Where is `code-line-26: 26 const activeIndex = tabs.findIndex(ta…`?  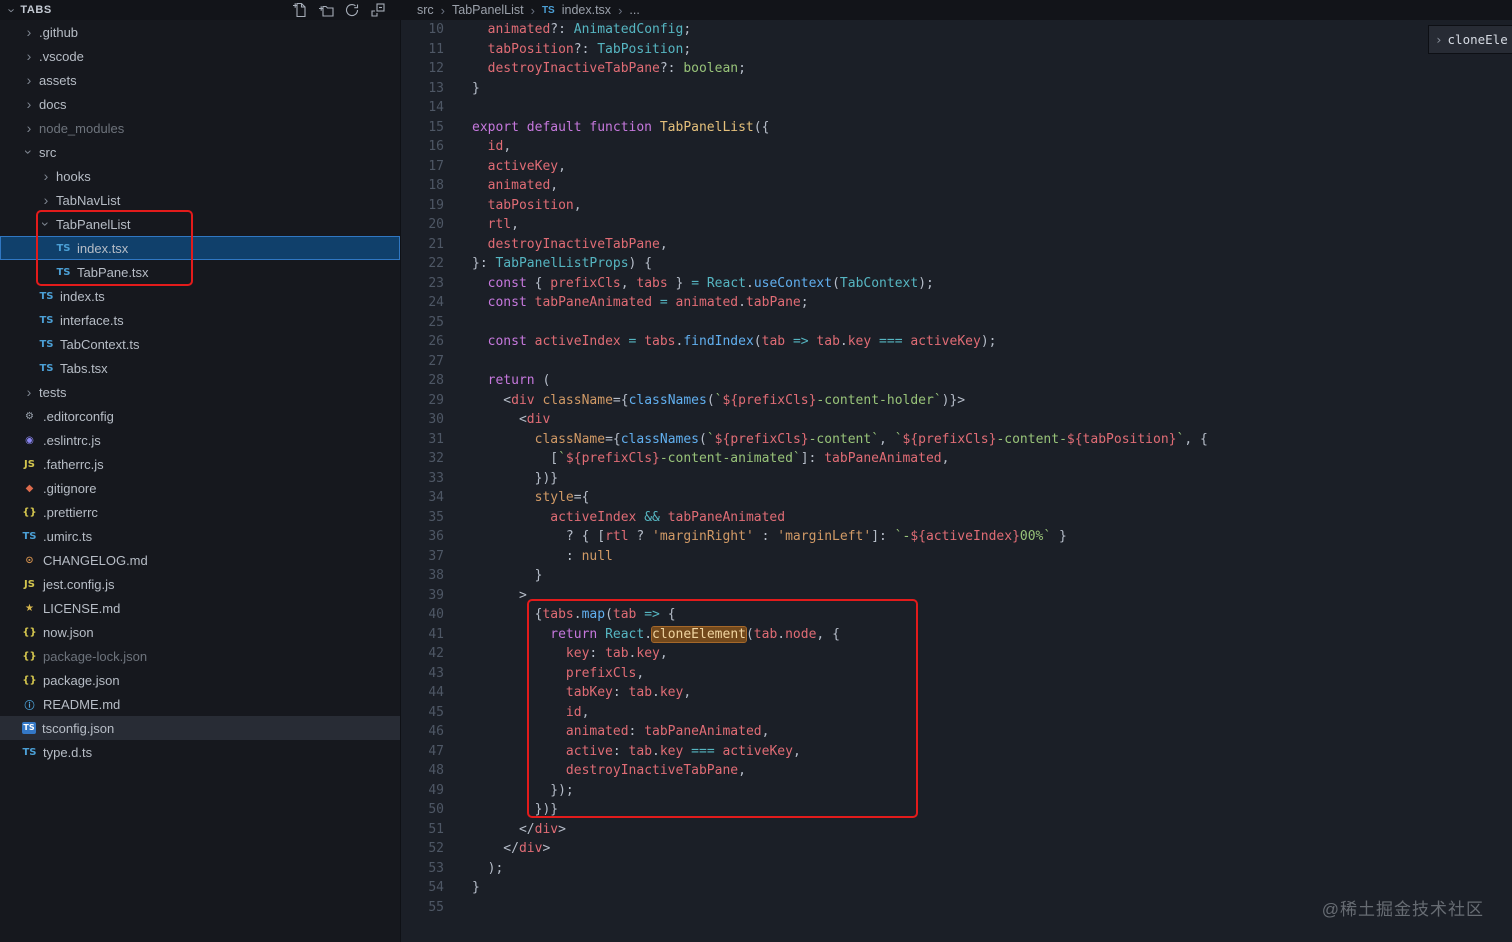
code-line-26: 26 const activeIndex = tabs.findIndex(ta… is located at coordinates (956, 342).